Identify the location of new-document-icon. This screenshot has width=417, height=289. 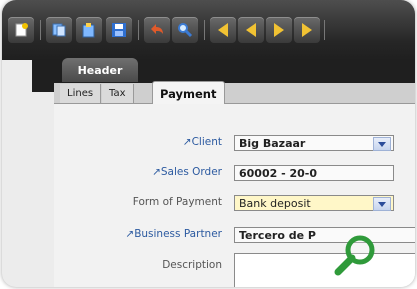
(21, 30).